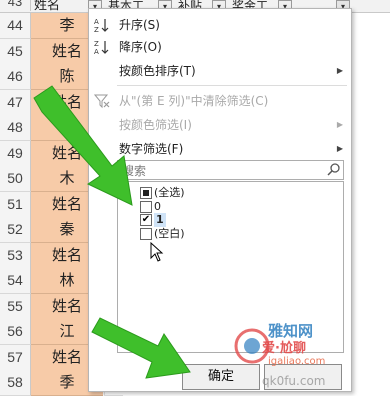 The image size is (390, 396). Describe the element at coordinates (157, 251) in the screenshot. I see `mouse-cursor-icon` at that location.